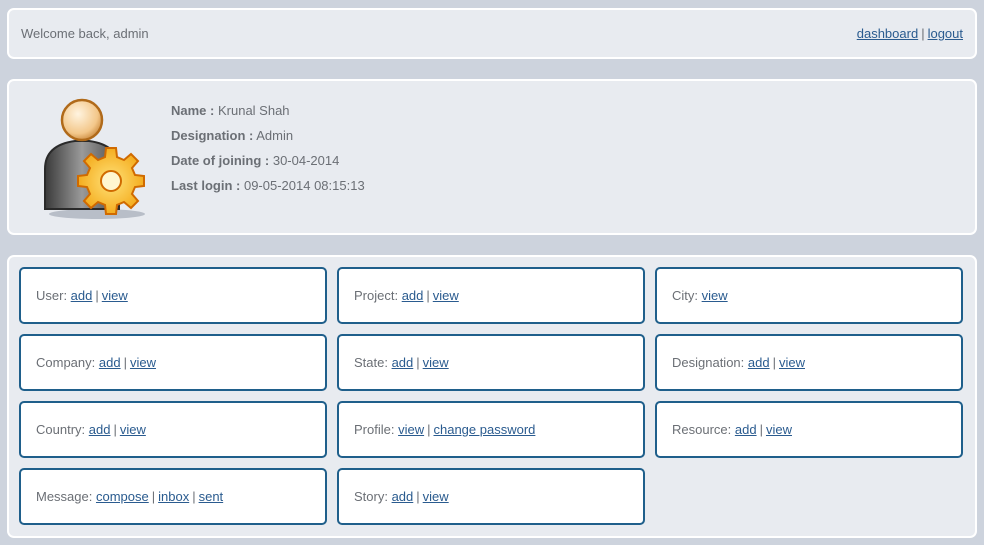 The height and width of the screenshot is (545, 984). What do you see at coordinates (436, 362) in the screenshot?
I see `state-view-link: view` at bounding box center [436, 362].